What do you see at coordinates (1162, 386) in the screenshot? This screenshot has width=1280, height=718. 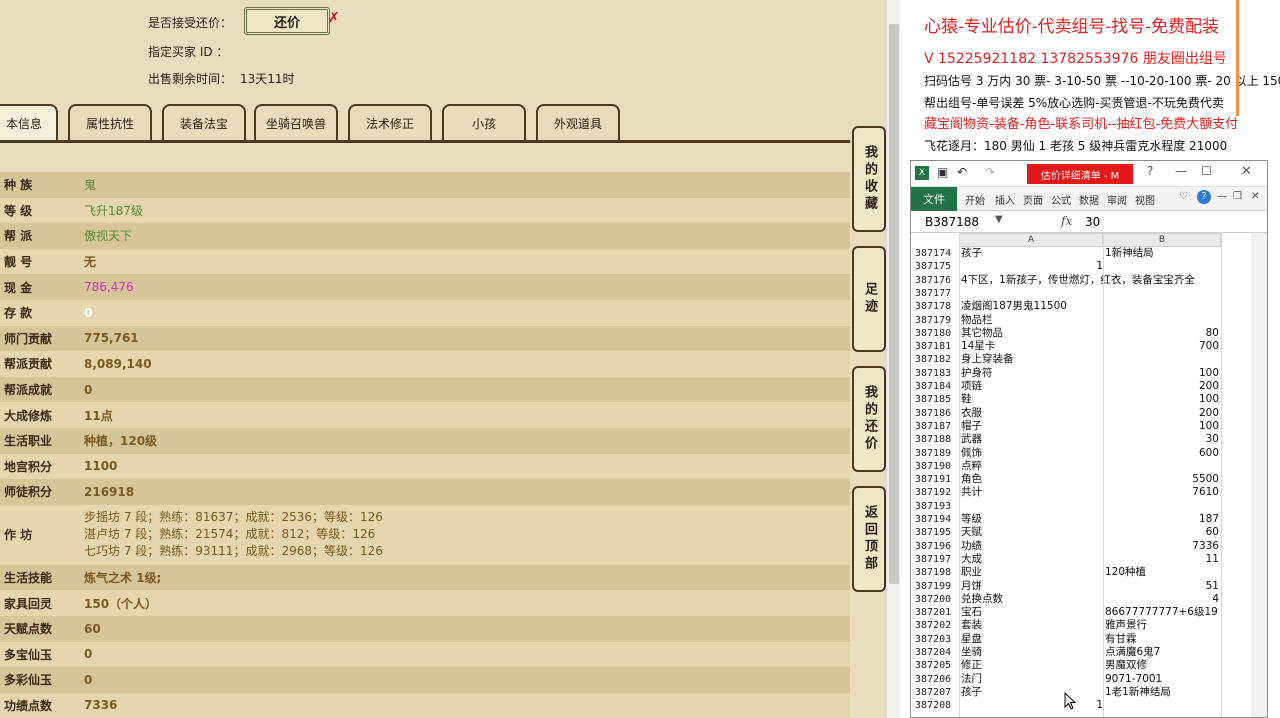 I see `cell-b: 200` at bounding box center [1162, 386].